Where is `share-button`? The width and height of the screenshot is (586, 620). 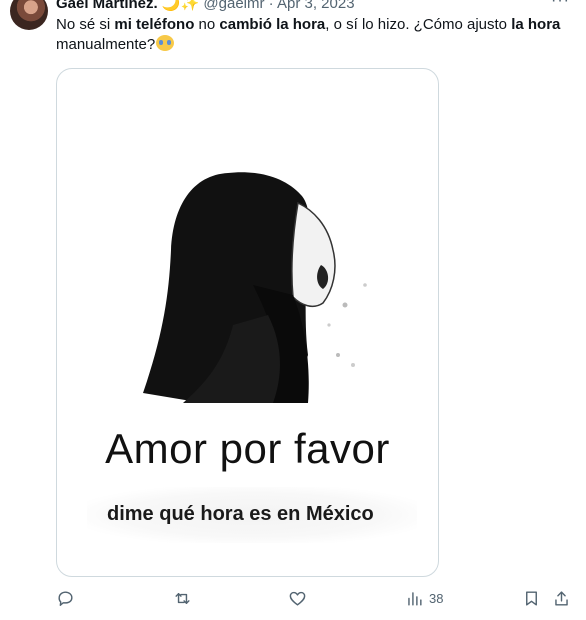 share-button is located at coordinates (561, 598).